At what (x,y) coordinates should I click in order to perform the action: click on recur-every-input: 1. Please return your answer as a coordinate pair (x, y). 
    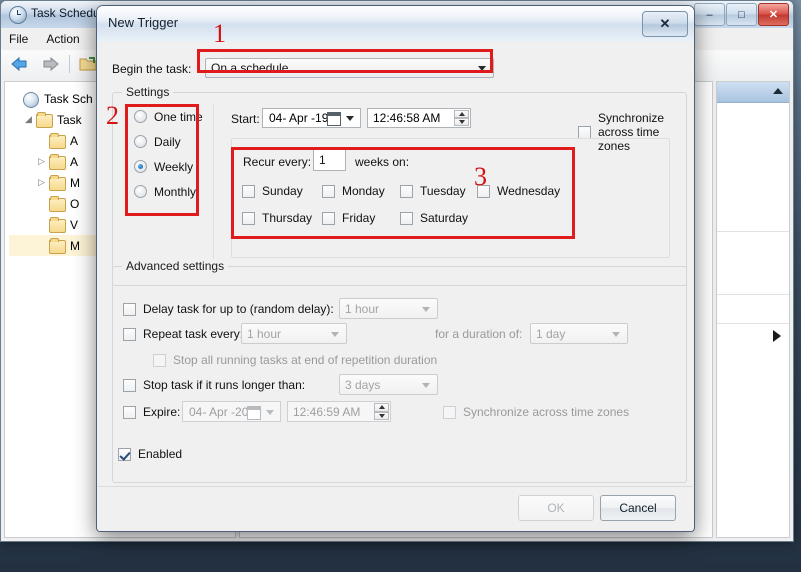
    Looking at the image, I should click on (329, 159).